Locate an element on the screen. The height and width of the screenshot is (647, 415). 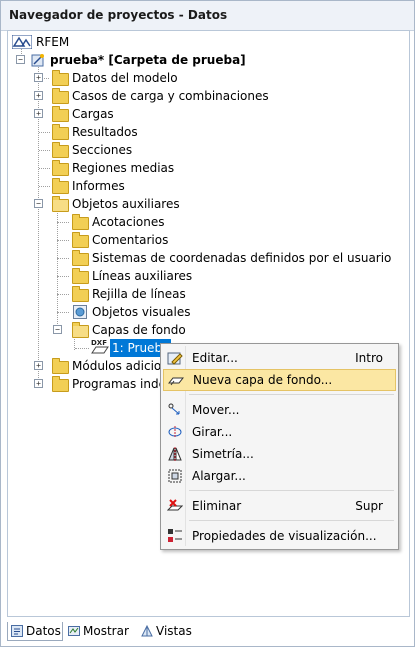
tree-item-casos-carga: + Casos de carga y combinaciones is located at coordinates (182, 96).